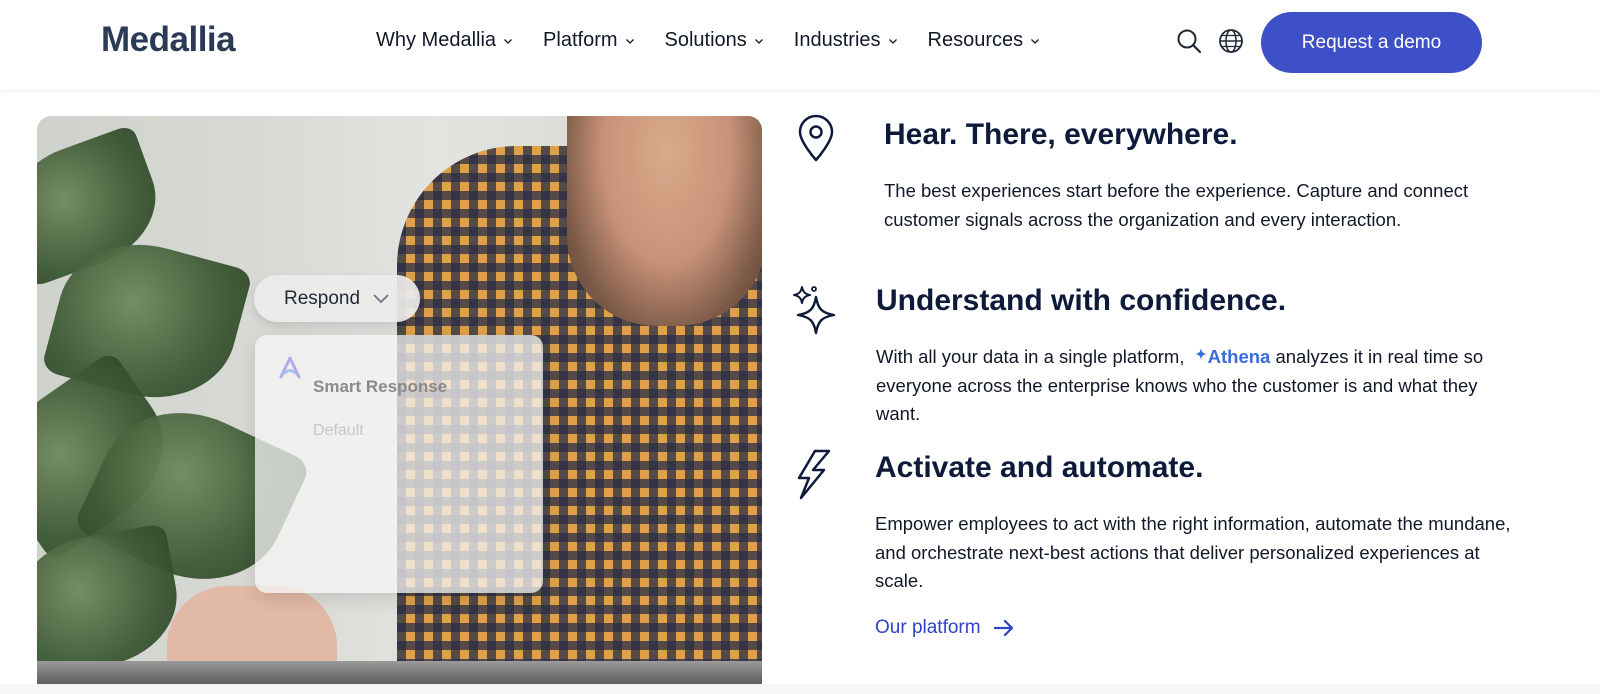  Describe the element at coordinates (338, 431) in the screenshot. I see `smart-response-option: Default` at that location.